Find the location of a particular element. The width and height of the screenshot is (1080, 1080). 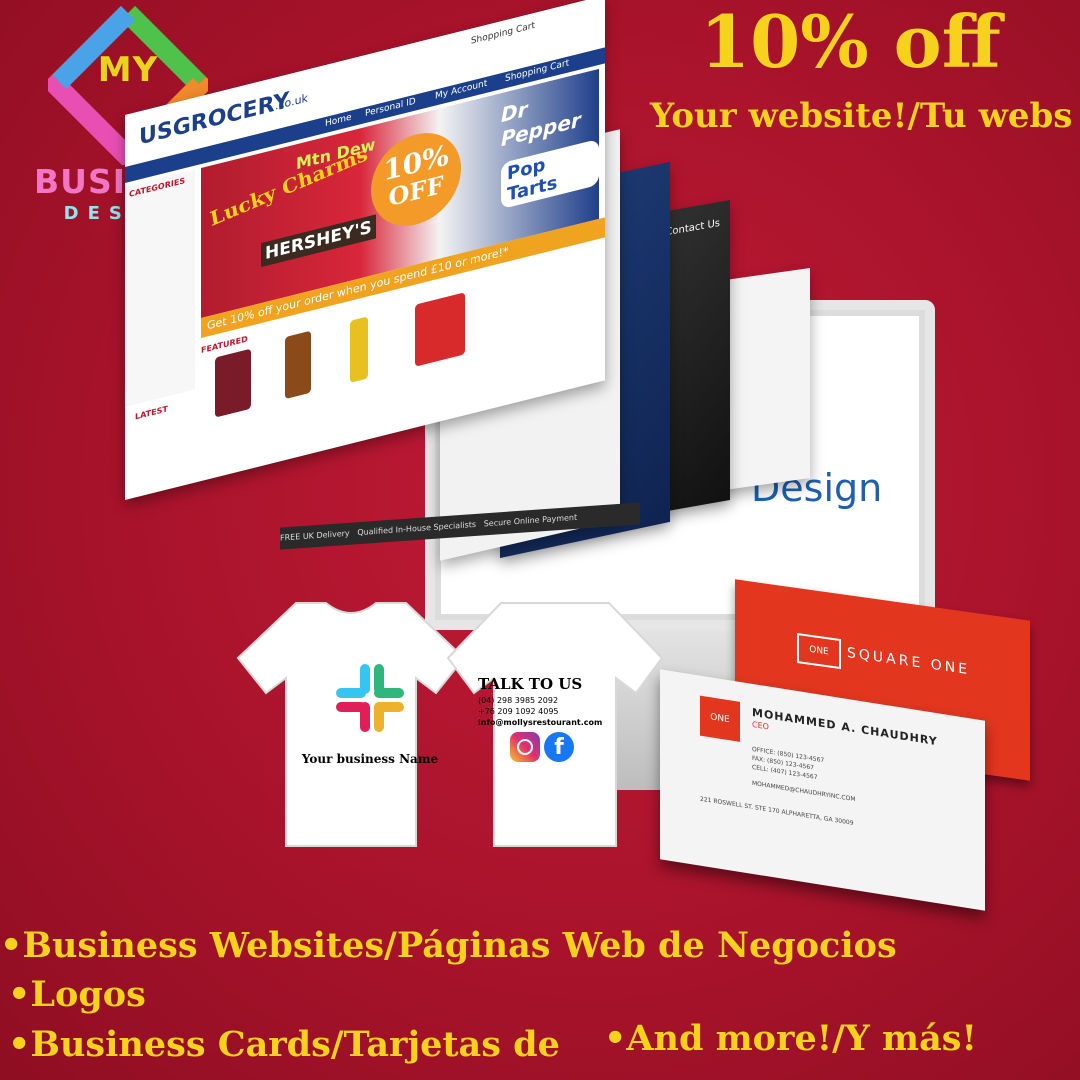

product-dr-pepper is located at coordinates (233, 383).